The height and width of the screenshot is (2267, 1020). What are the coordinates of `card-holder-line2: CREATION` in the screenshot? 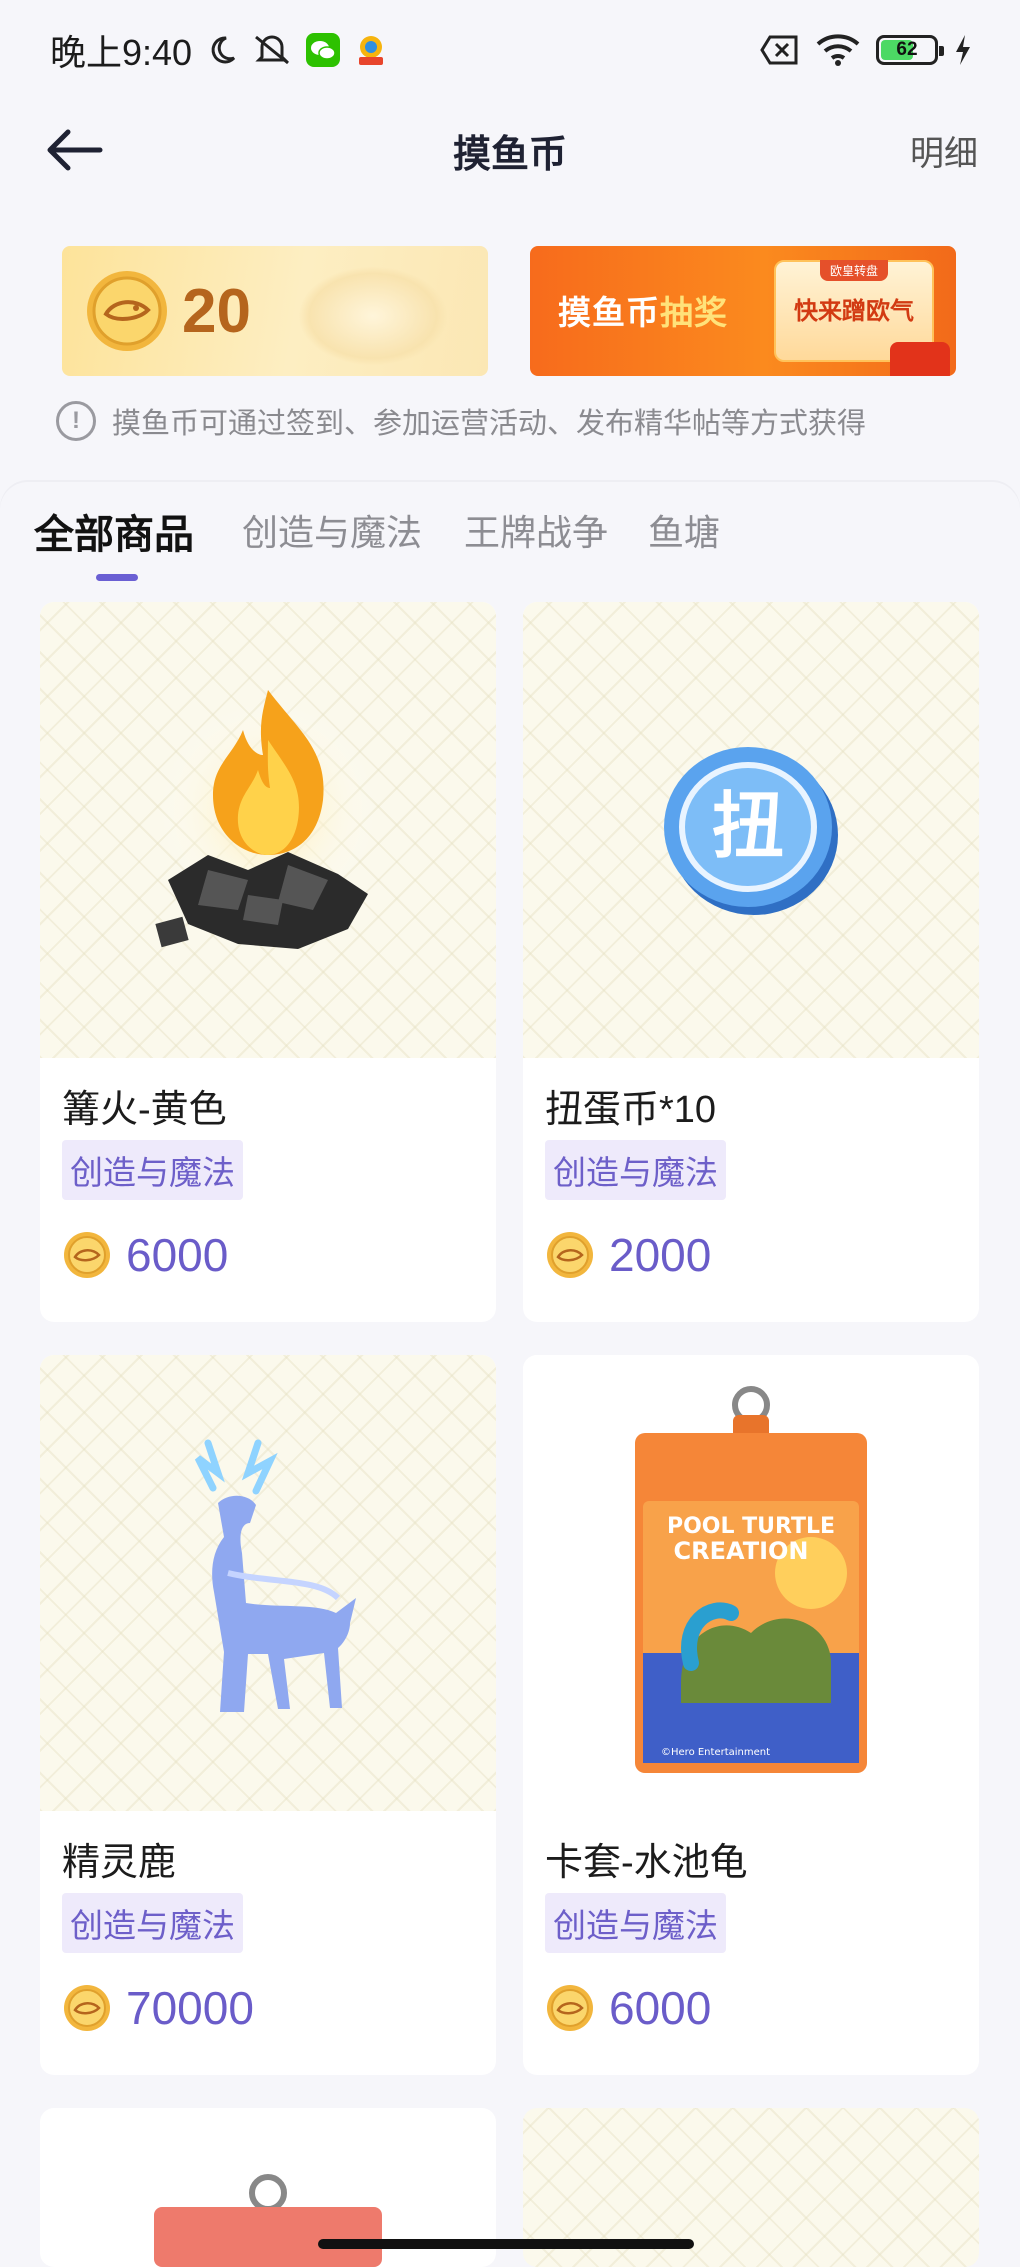 It's located at (741, 1551).